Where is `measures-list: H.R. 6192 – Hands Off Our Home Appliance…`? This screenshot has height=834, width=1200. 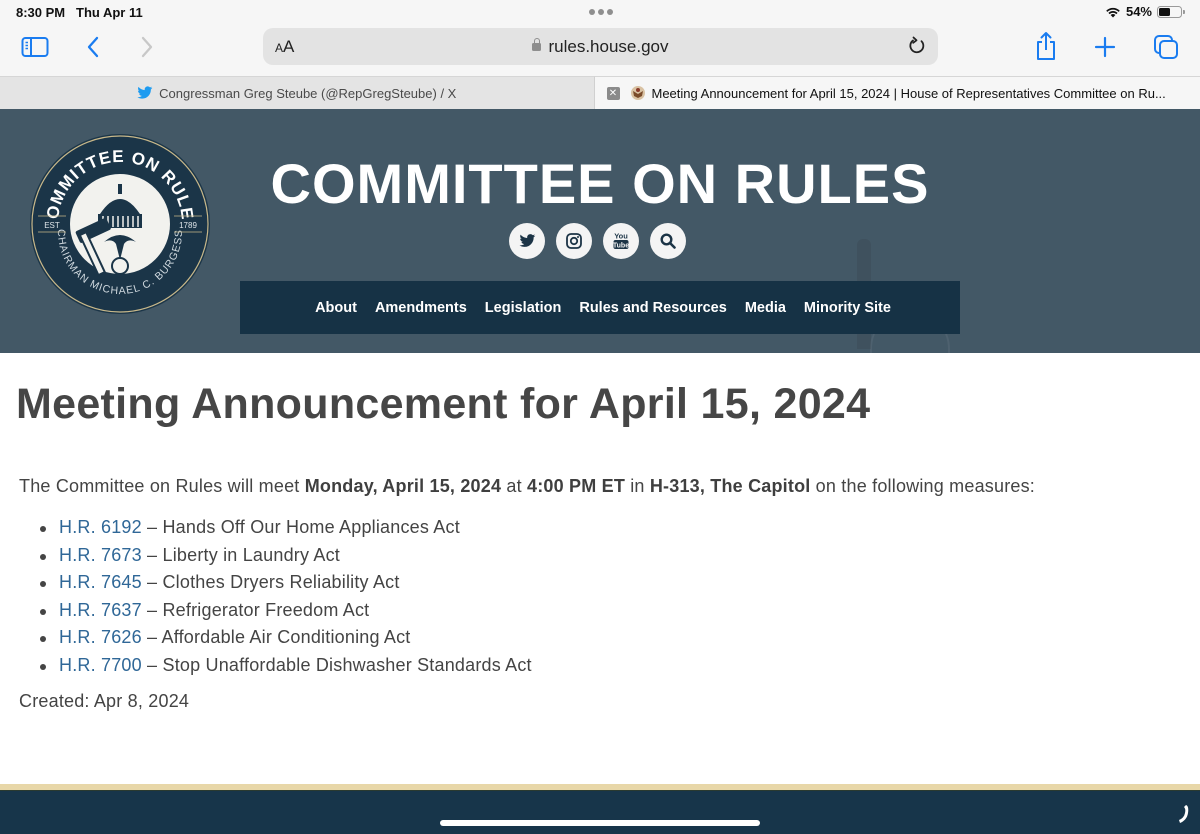 measures-list: H.R. 6192 – Hands Off Our Home Appliance… is located at coordinates (286, 597).